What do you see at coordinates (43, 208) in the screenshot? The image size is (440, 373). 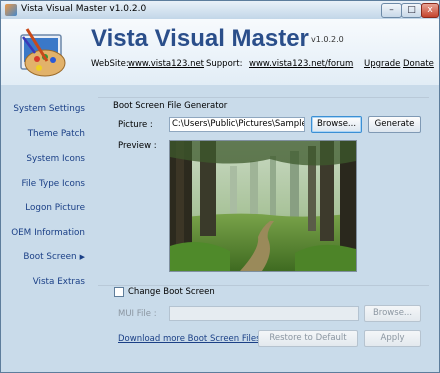 I see `sidebar-item-logon-picture: Logon Picture` at bounding box center [43, 208].